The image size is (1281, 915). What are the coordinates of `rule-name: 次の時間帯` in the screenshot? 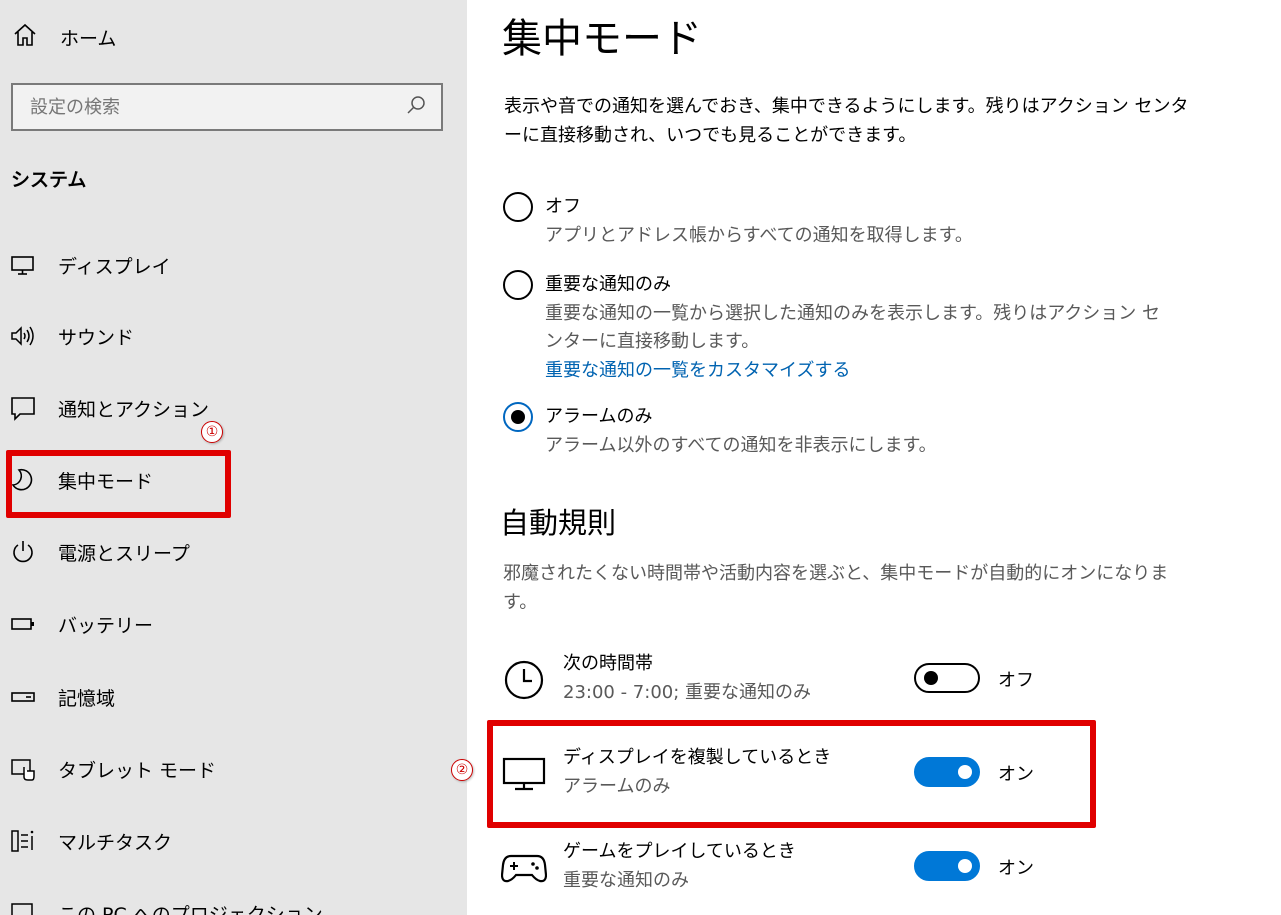 It's located at (608, 663).